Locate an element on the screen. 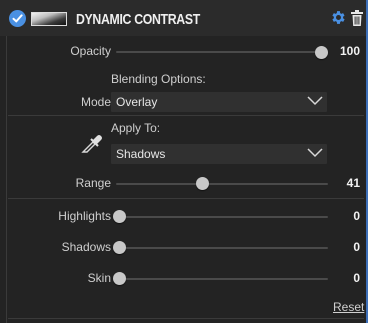  range-slider-handle is located at coordinates (202, 183).